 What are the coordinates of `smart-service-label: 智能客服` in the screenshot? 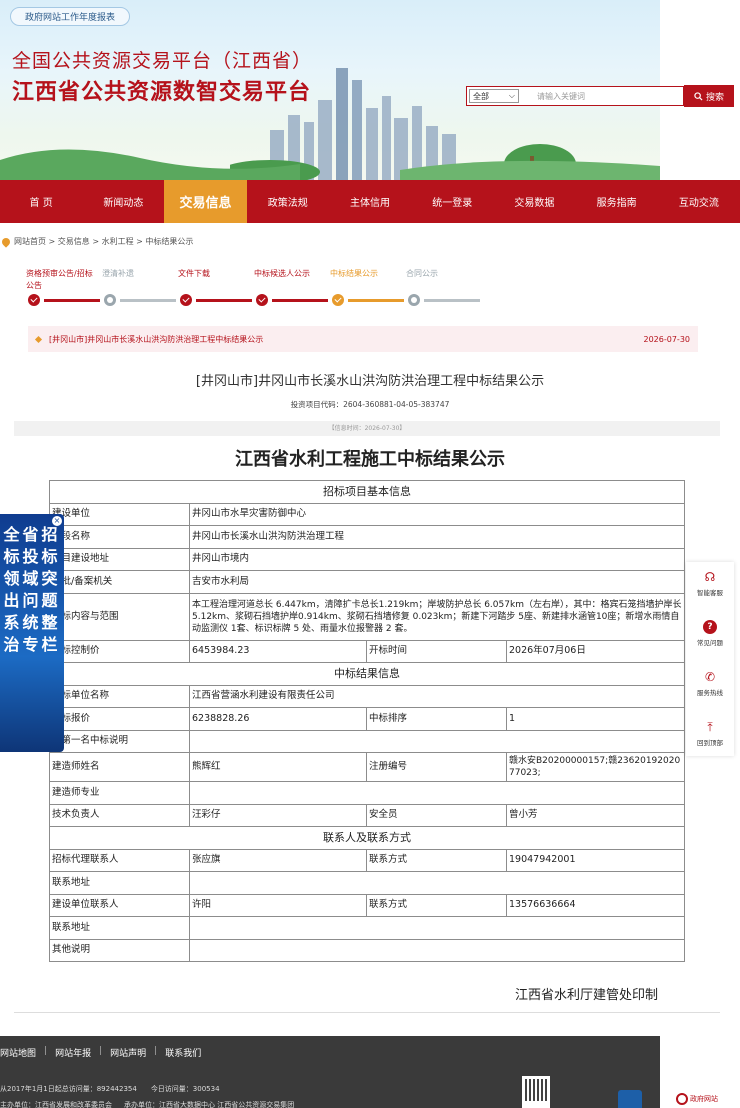 It's located at (710, 593).